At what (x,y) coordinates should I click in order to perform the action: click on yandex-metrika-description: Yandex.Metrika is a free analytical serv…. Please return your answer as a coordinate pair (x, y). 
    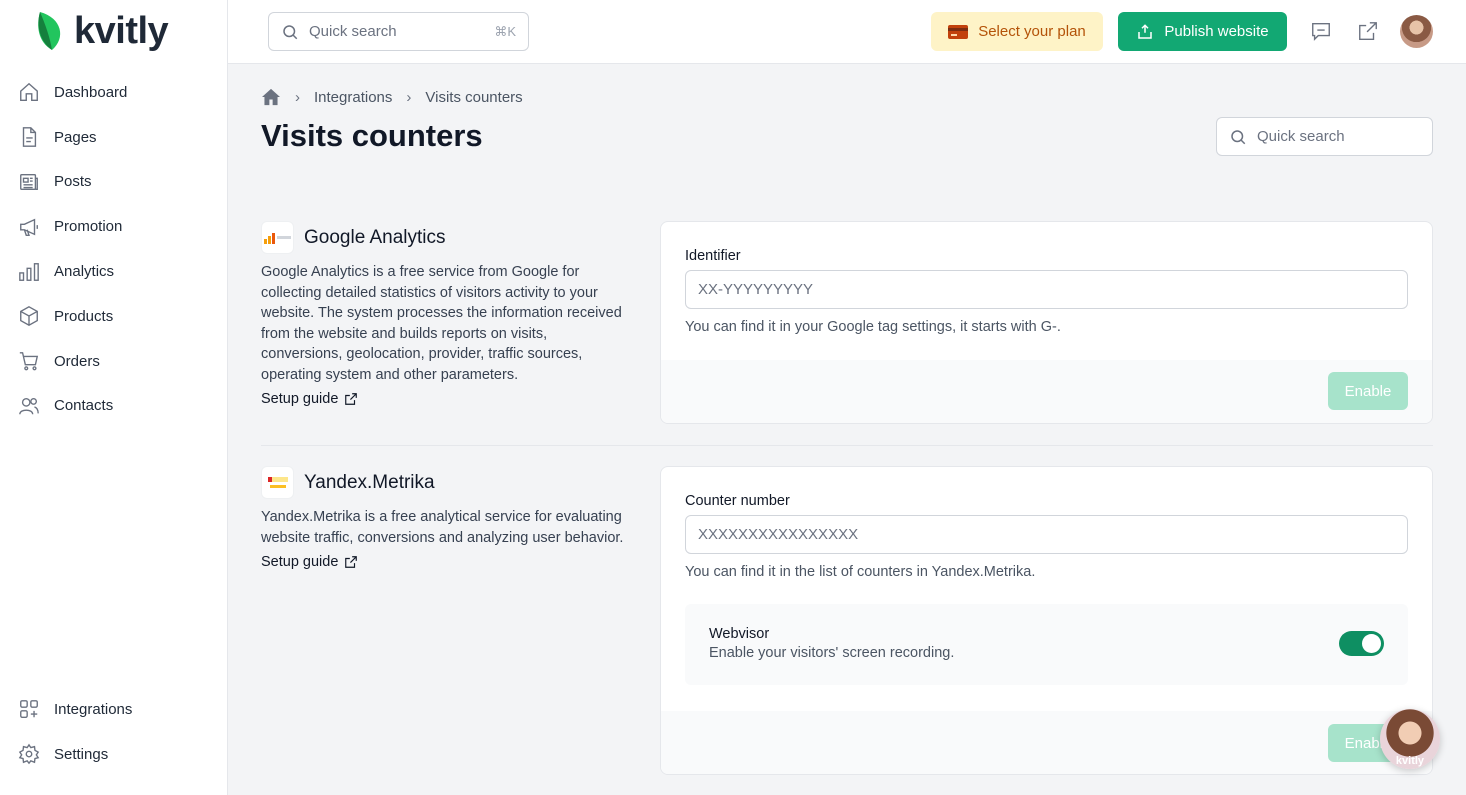
    Looking at the image, I should click on (442, 527).